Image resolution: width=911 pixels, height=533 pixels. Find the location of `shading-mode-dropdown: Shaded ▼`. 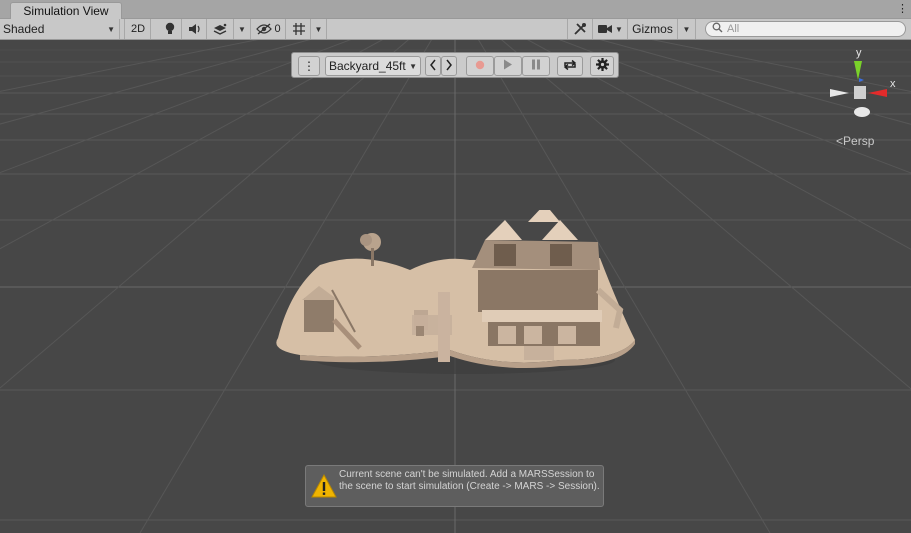

shading-mode-dropdown: Shaded ▼ is located at coordinates (60, 29).